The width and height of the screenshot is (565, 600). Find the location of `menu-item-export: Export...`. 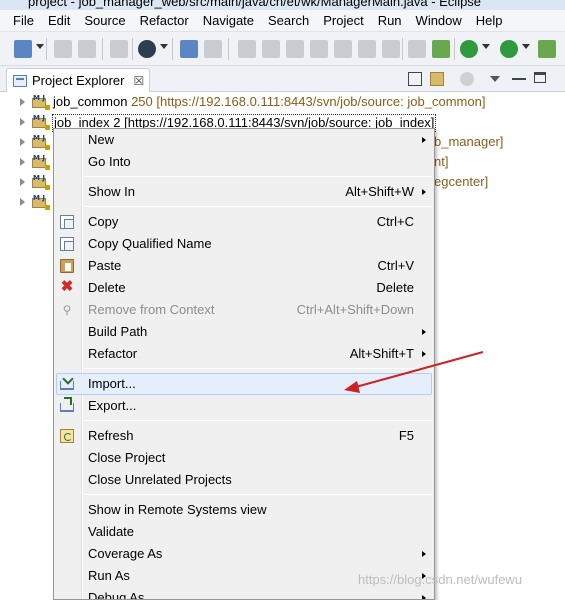

menu-item-export: Export... is located at coordinates (244, 406).